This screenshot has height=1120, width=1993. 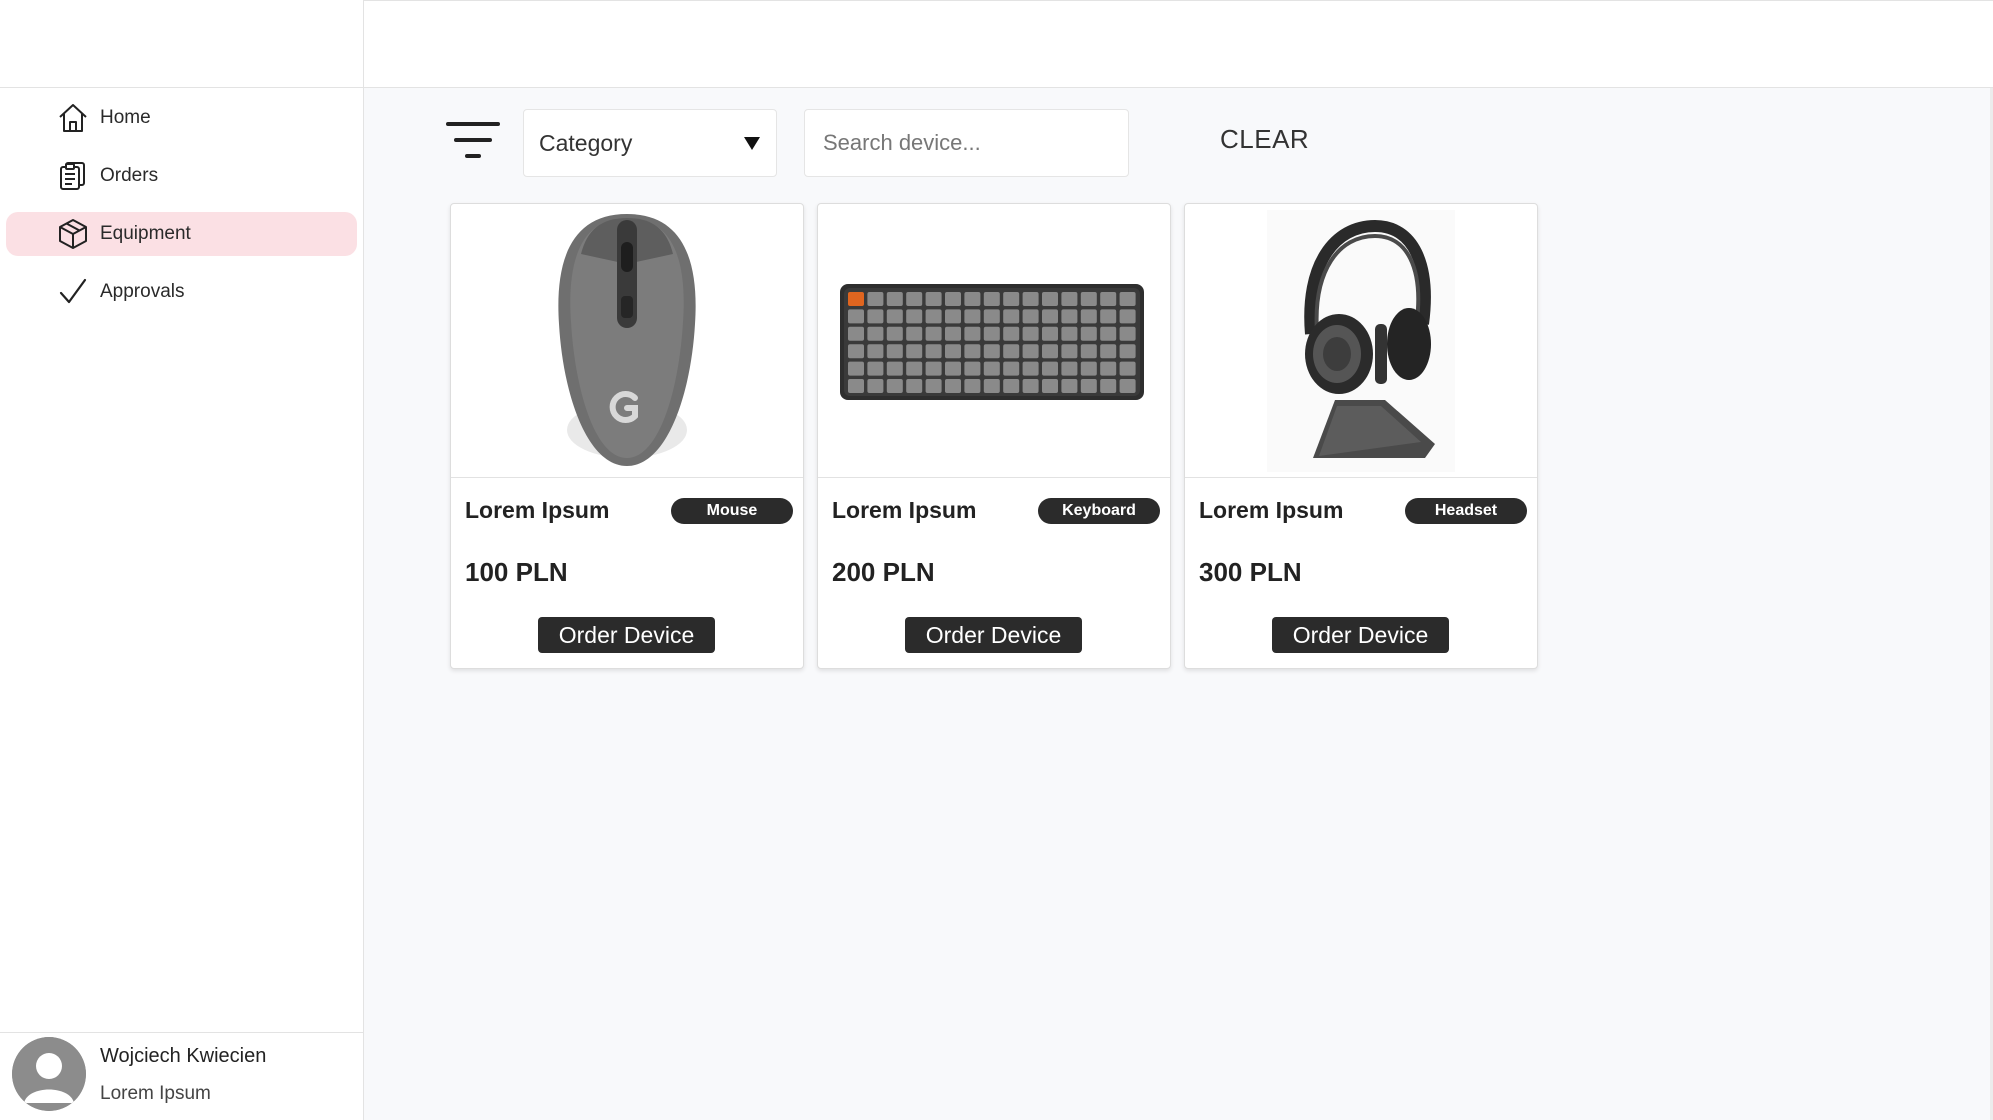 I want to click on clipboard-icon, so click(x=72, y=176).